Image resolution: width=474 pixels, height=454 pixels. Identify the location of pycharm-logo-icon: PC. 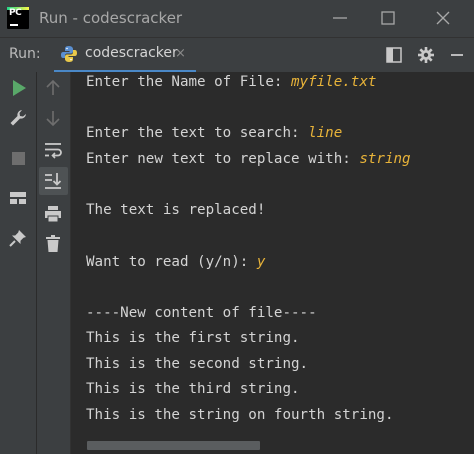
(18, 18).